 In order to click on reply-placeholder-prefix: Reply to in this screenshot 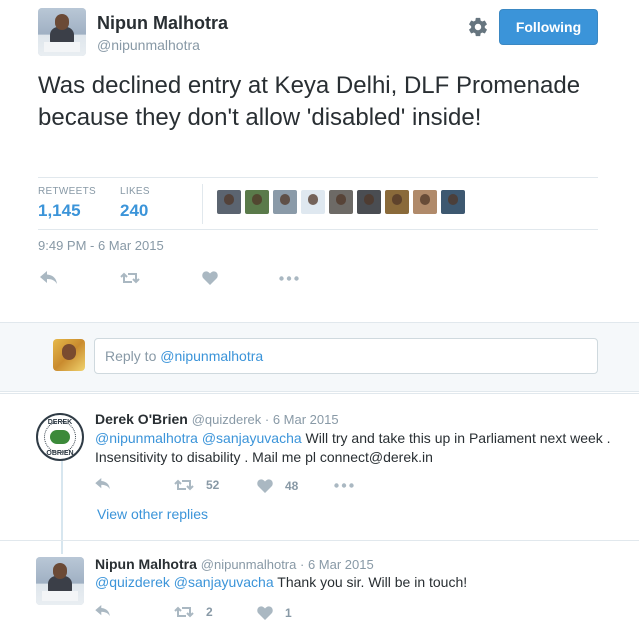, I will do `click(133, 356)`.